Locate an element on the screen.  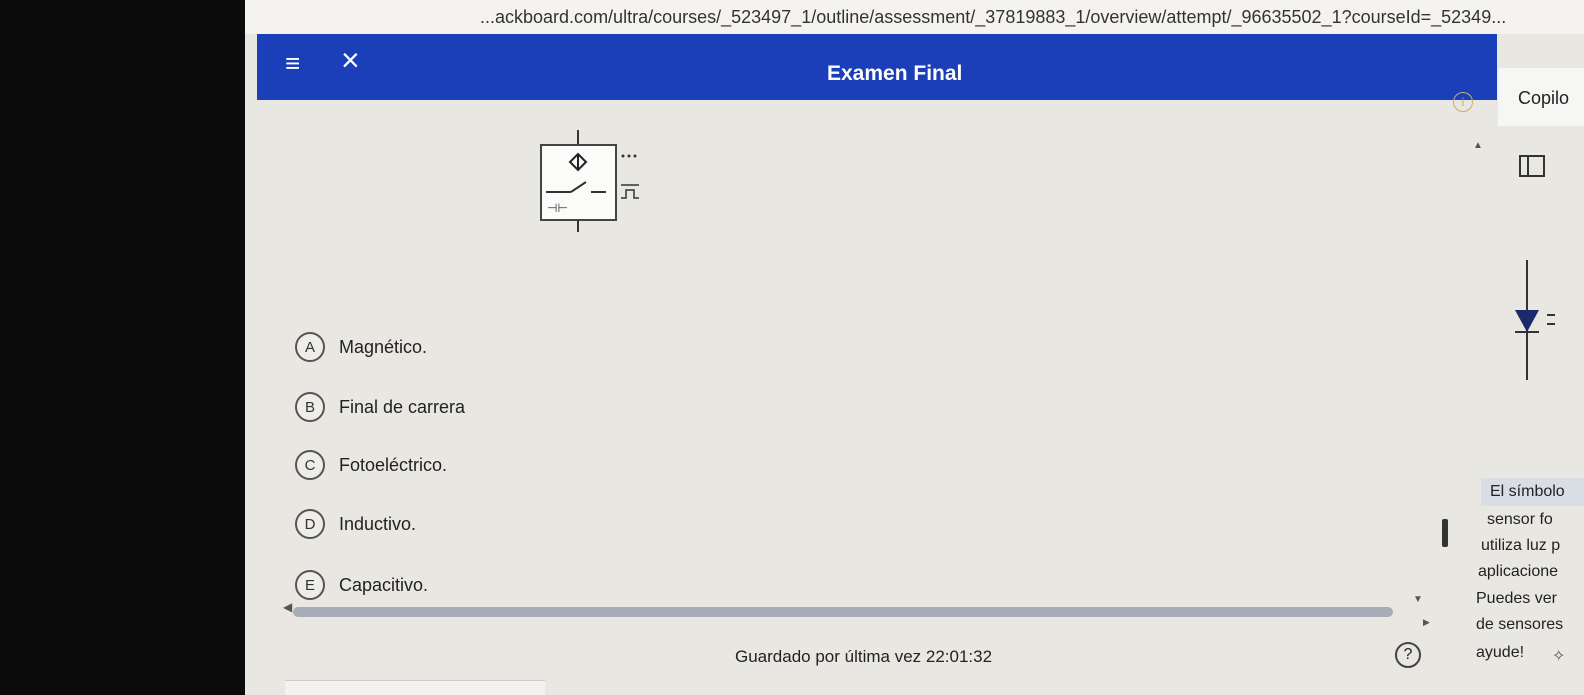
assessment-header: ≡ × Examen Final is located at coordinates (877, 67).